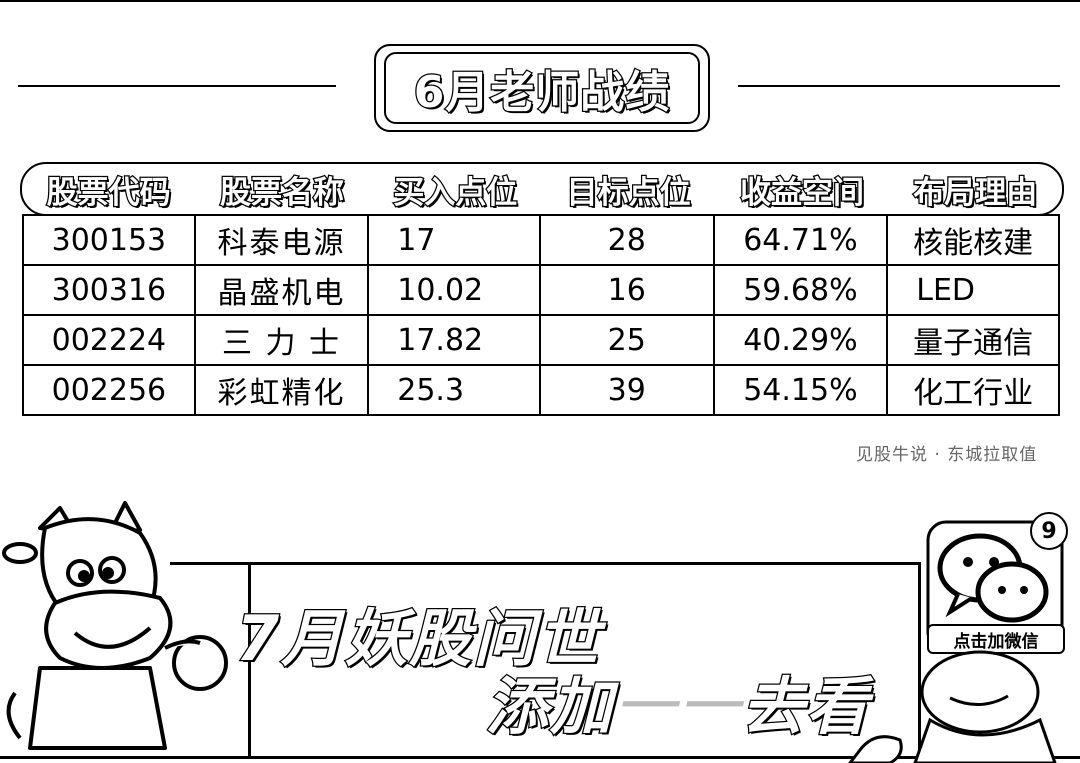 This screenshot has height=763, width=1080. What do you see at coordinates (455, 192) in the screenshot?
I see `header-buy-point: 买入点位` at bounding box center [455, 192].